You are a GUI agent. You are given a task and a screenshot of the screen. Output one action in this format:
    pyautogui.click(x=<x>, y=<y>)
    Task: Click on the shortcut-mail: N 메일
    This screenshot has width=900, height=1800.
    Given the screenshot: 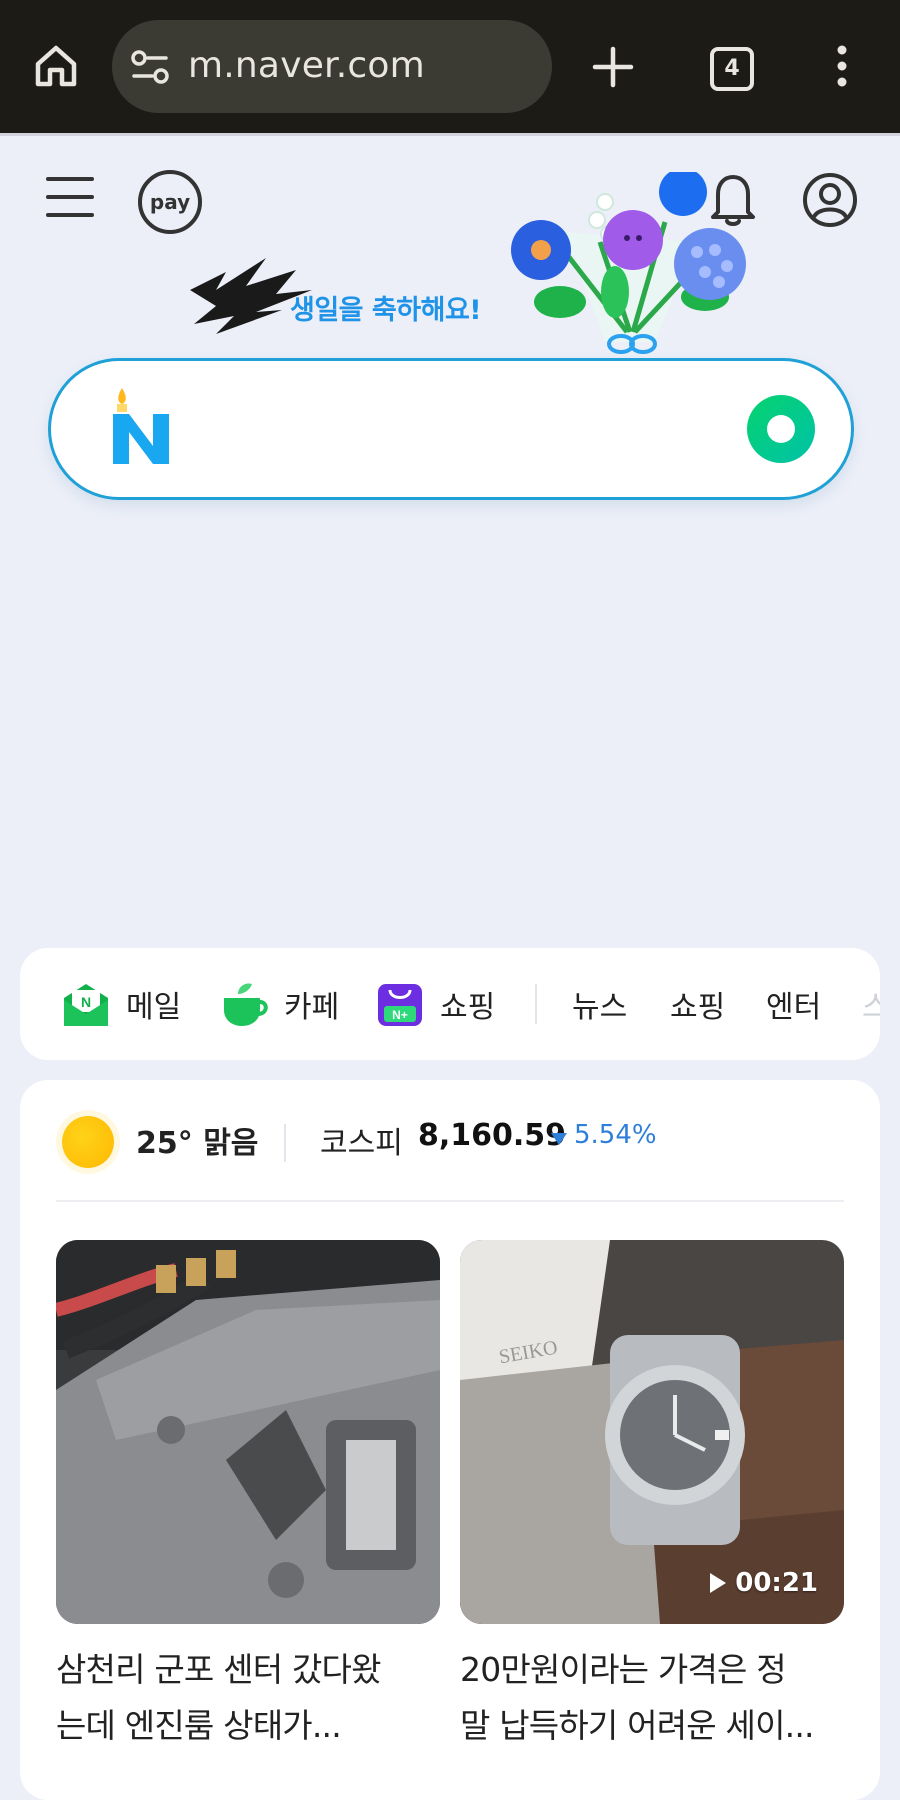 What is the action you would take?
    pyautogui.click(x=121, y=1004)
    